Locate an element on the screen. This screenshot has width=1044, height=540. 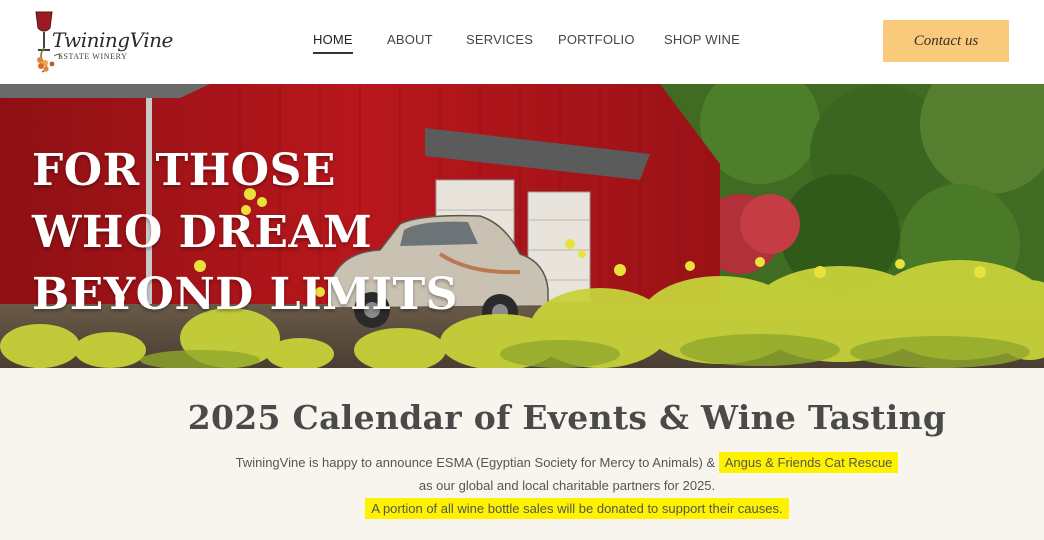
nav-item-shop-wine: SHOP WINE is located at coordinates (702, 39).